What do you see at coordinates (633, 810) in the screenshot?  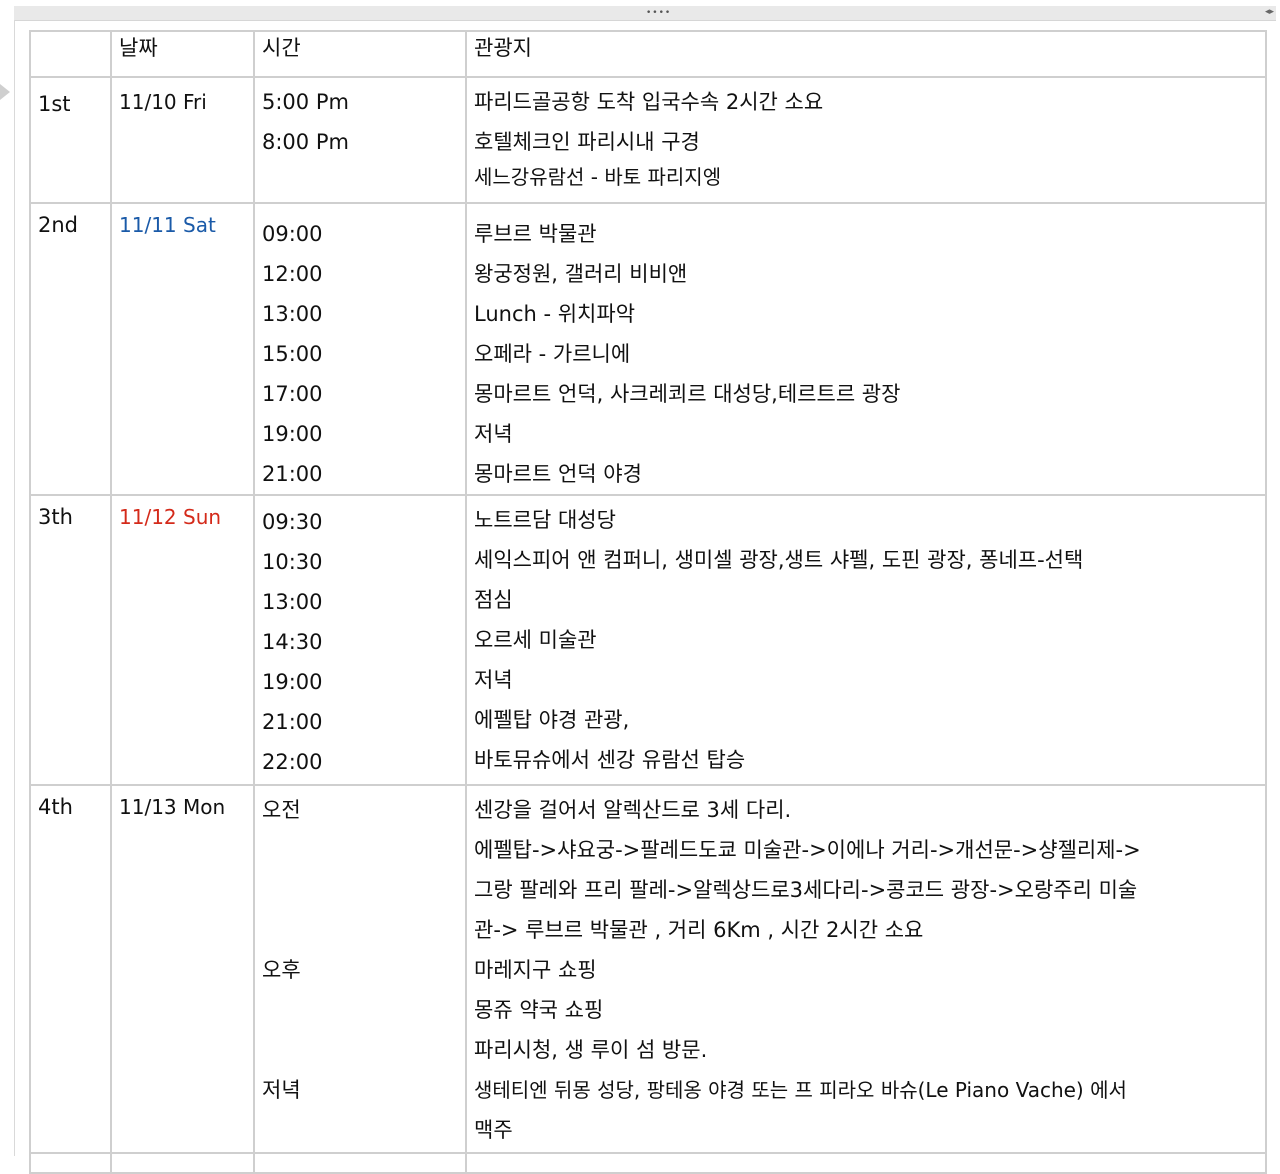 I see `place-label: 센강을 걸어서 알렉산드로 3세 다리.` at bounding box center [633, 810].